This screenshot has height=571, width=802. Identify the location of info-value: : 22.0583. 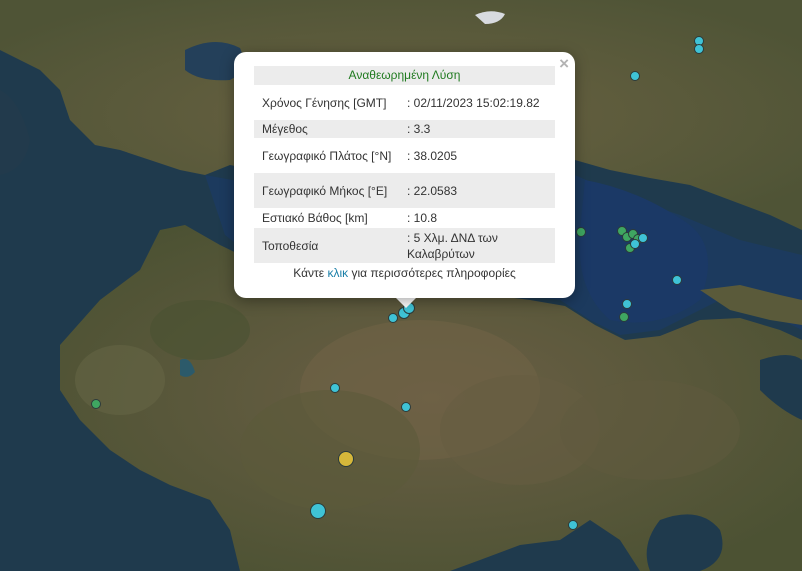
(477, 190).